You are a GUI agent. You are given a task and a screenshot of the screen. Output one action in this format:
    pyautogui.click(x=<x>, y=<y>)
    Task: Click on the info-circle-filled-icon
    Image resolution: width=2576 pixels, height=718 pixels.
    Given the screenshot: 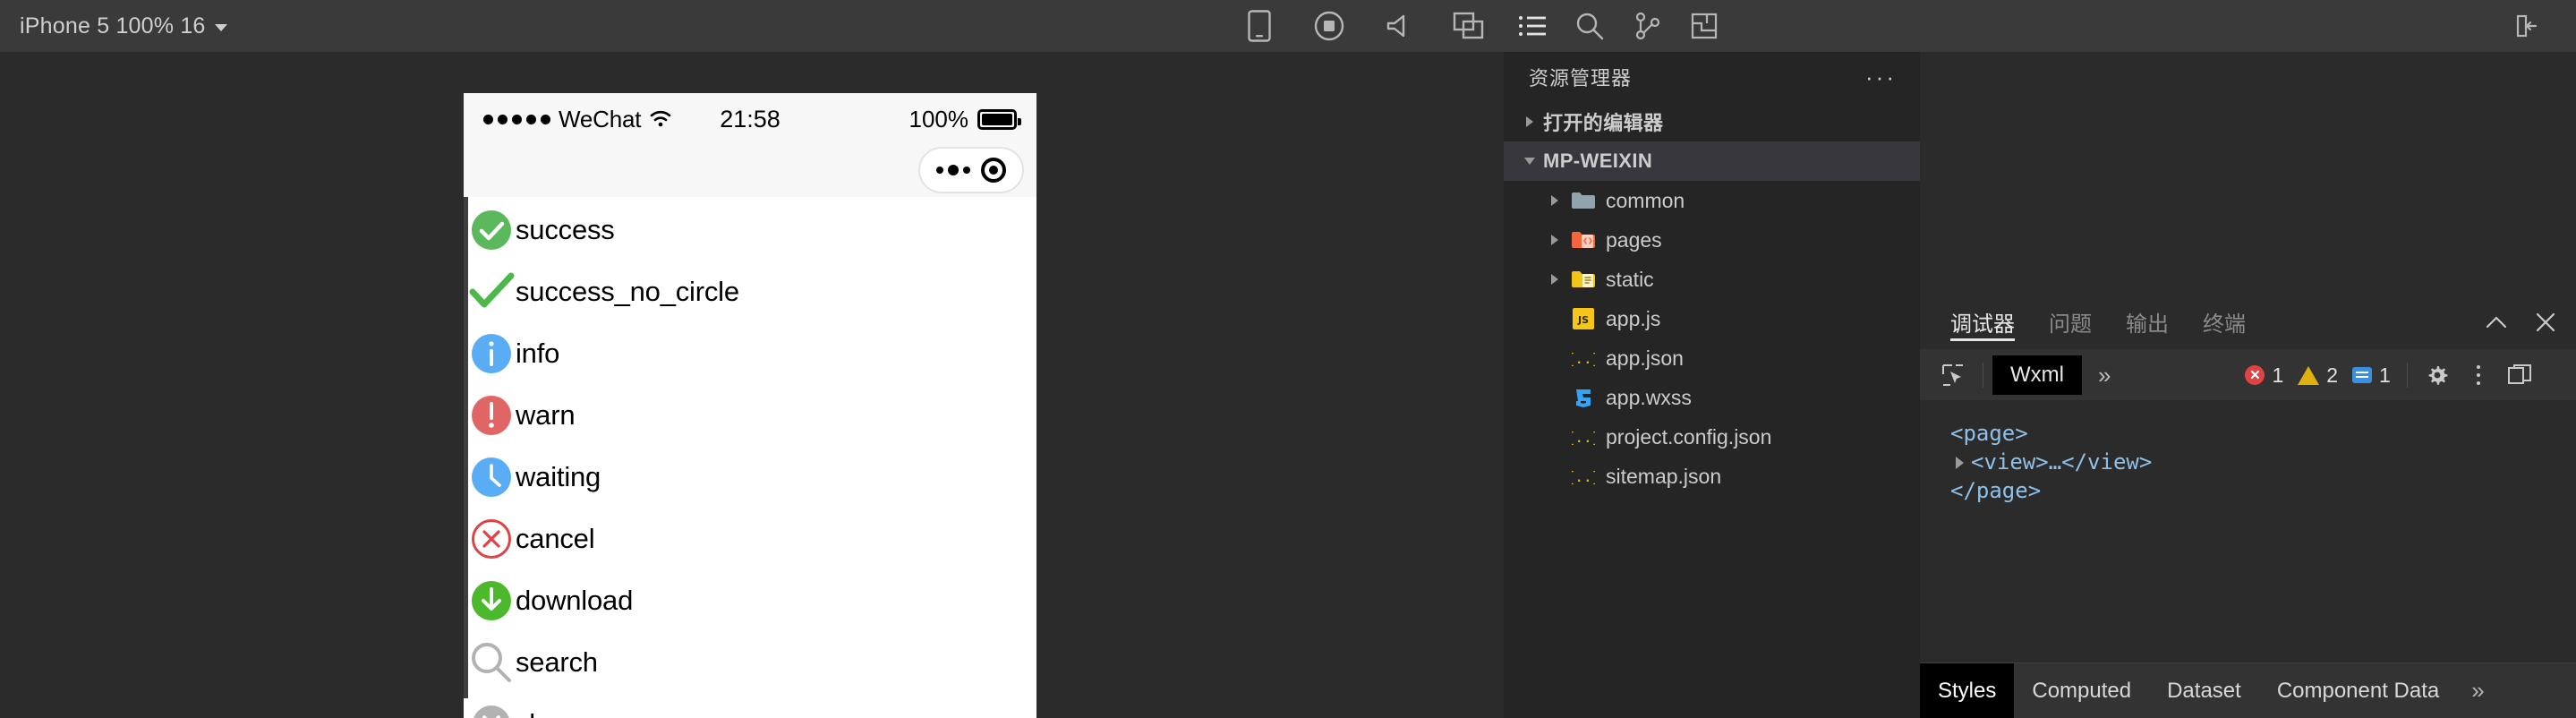 What is the action you would take?
    pyautogui.click(x=491, y=353)
    